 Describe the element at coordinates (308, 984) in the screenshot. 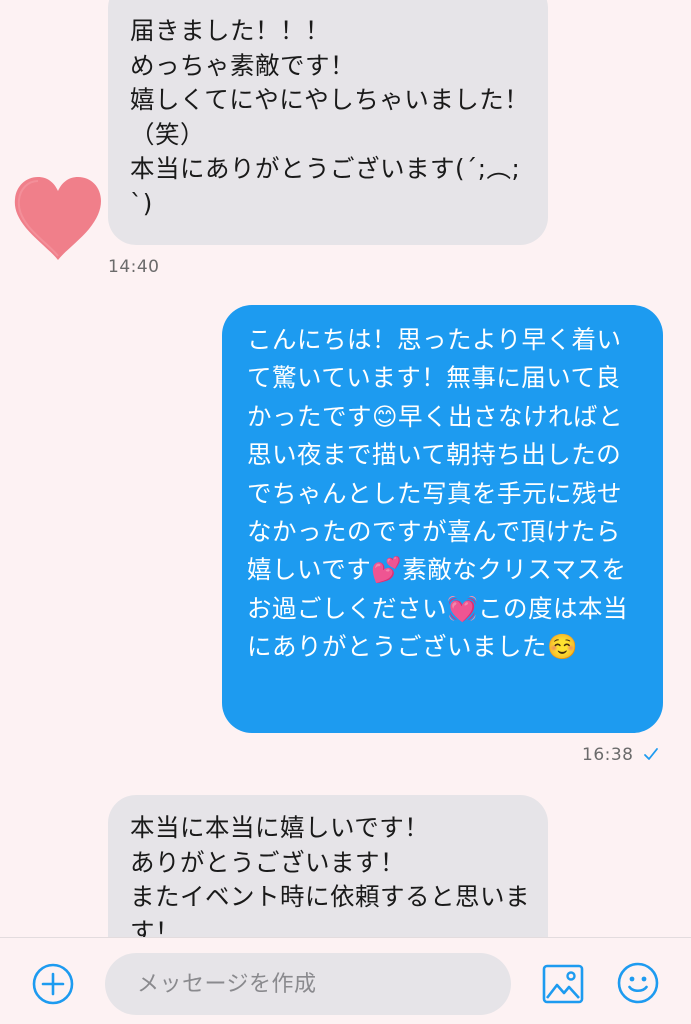

I see `message-input` at that location.